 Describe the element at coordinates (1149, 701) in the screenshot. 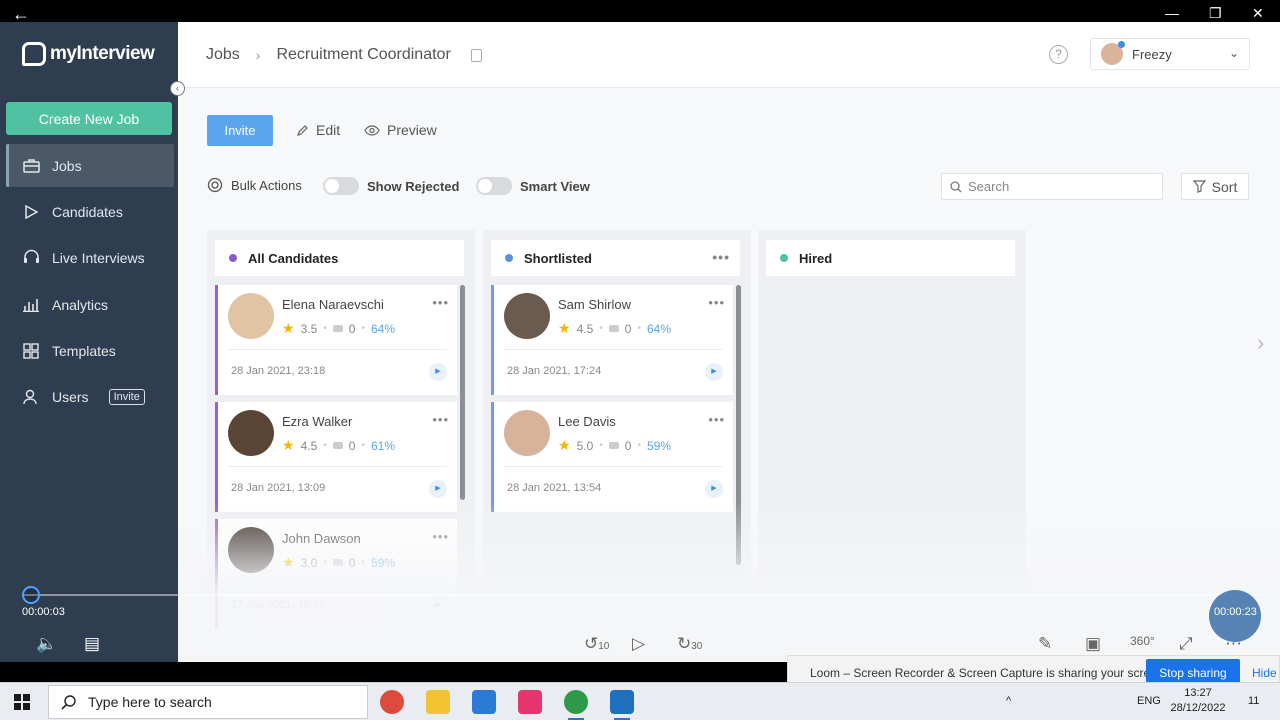

I see `language-indicator: ENG` at that location.